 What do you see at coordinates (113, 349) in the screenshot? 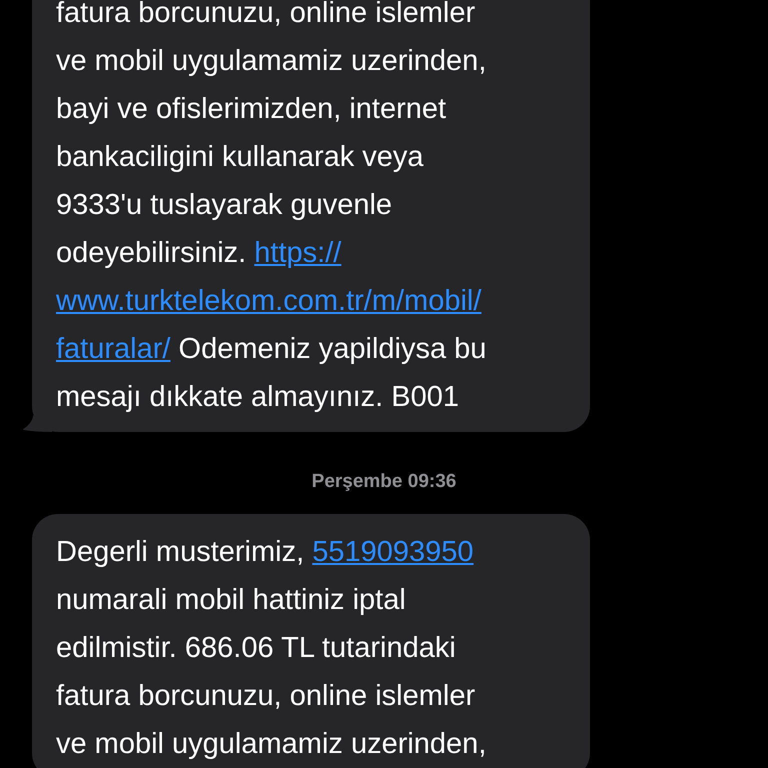
I see `message-link: faturalar/` at bounding box center [113, 349].